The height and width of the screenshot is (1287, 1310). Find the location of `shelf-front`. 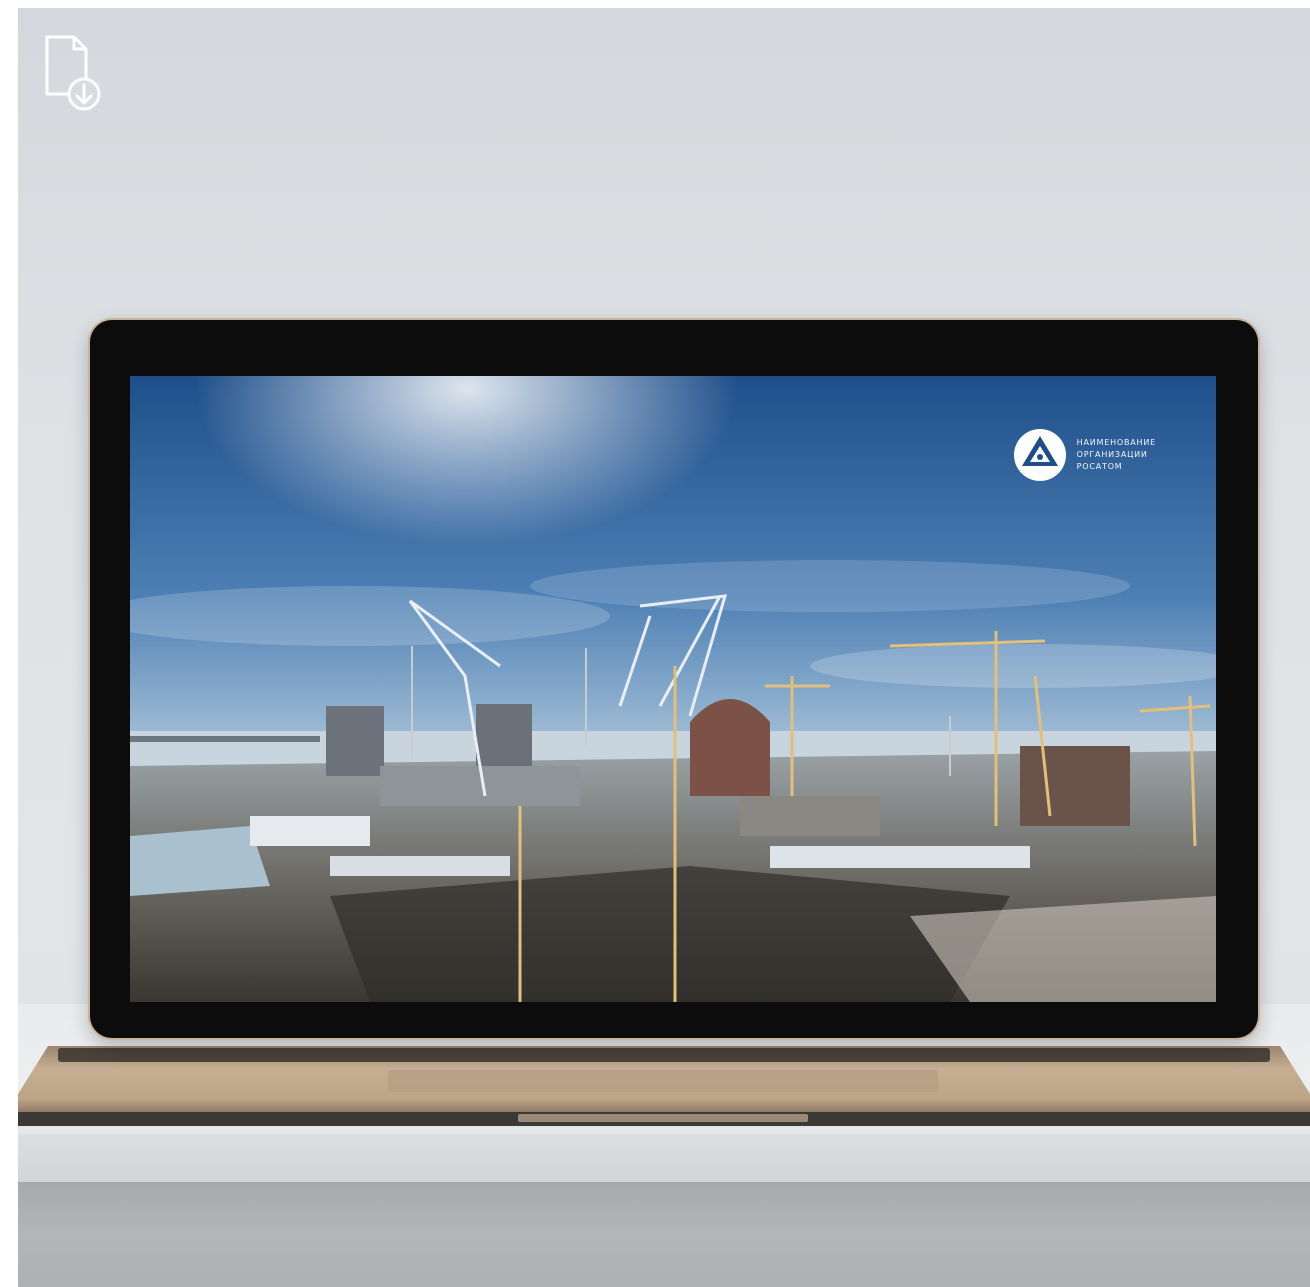

shelf-front is located at coordinates (664, 1234).